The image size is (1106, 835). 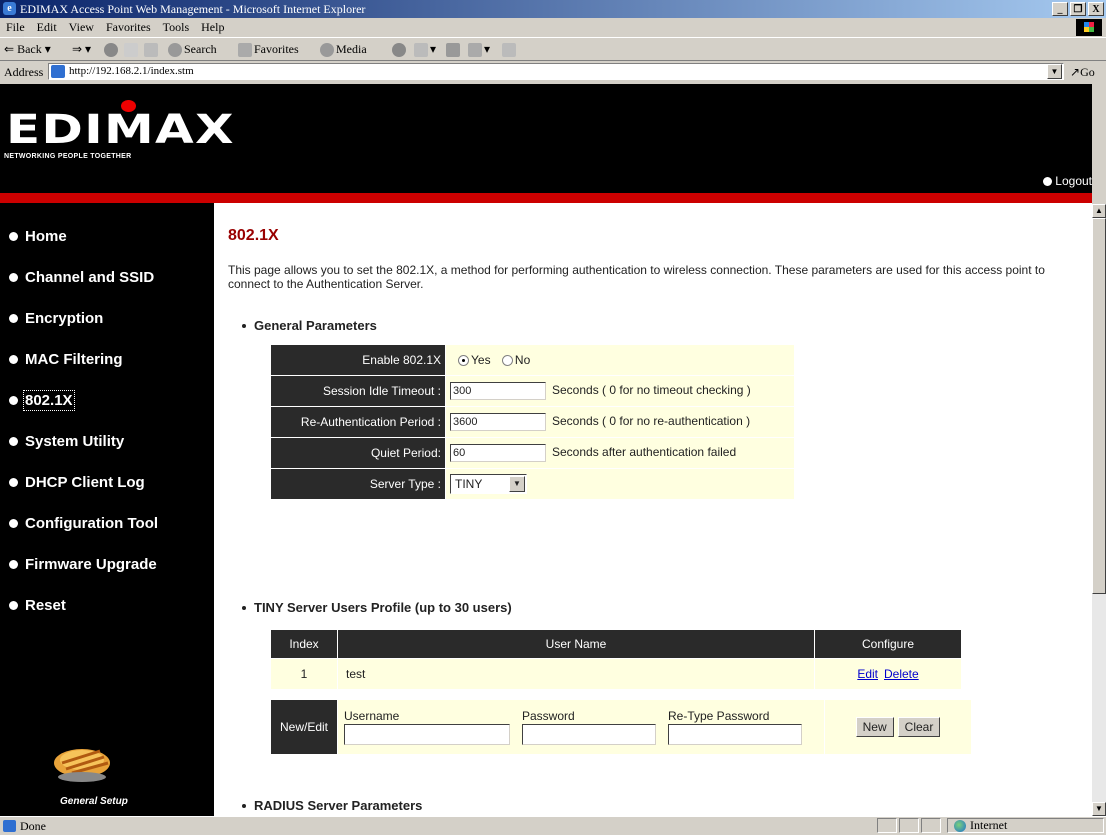 I want to click on scroll-thumb, so click(x=1099, y=406).